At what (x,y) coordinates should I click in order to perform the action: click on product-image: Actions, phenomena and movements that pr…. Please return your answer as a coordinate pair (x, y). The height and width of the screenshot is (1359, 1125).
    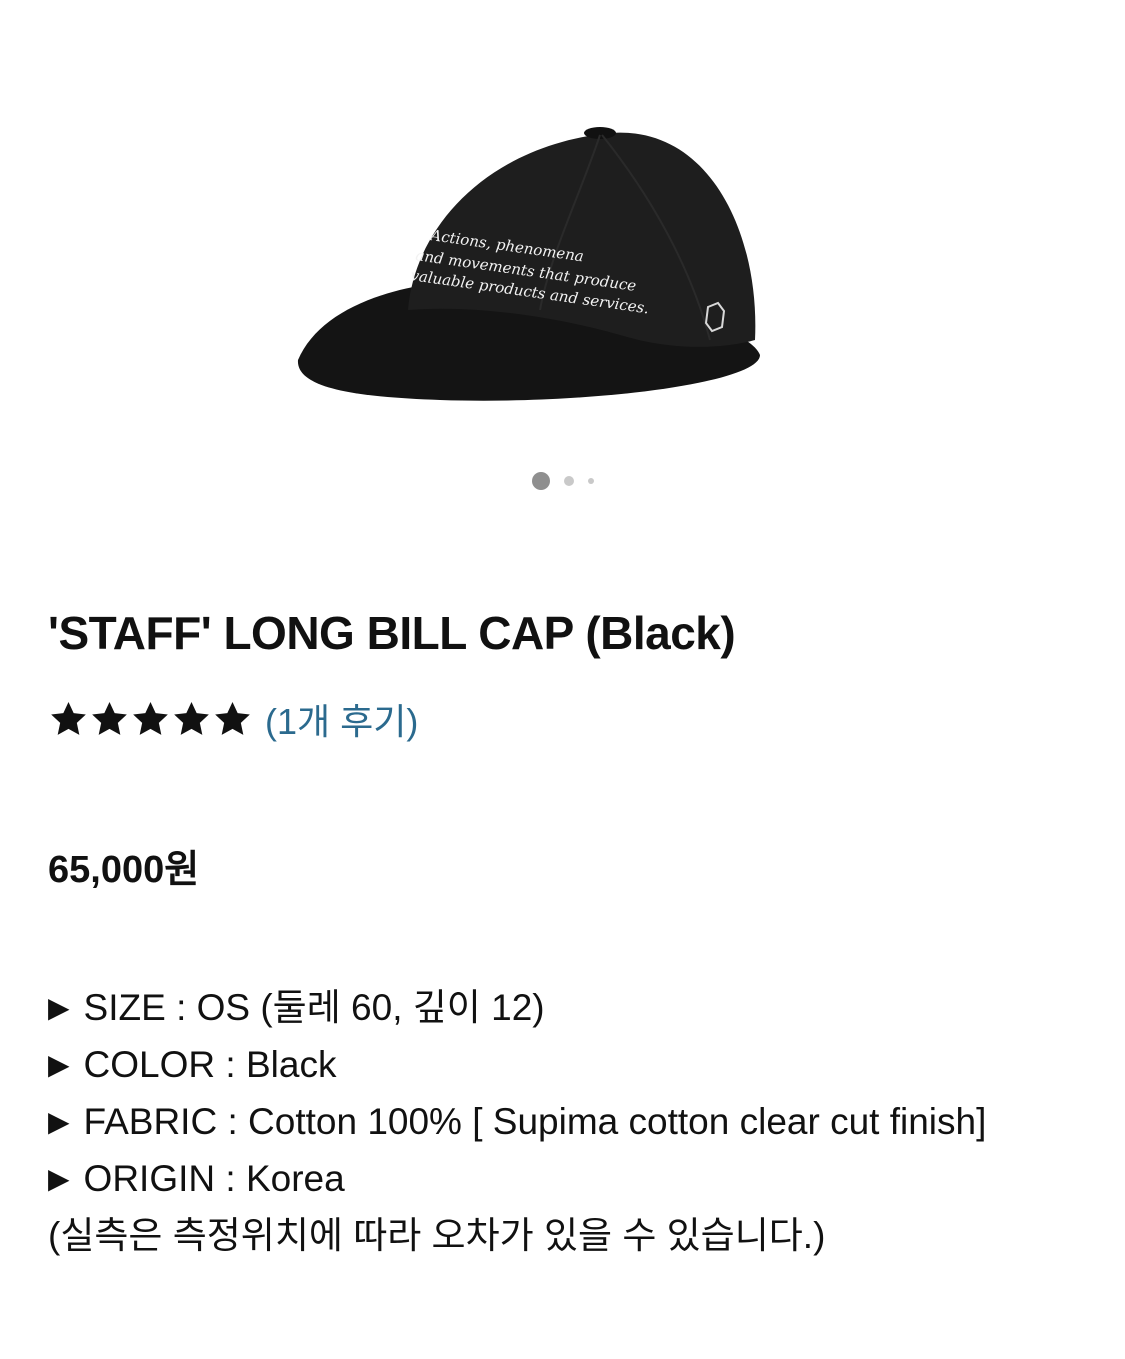
    Looking at the image, I should click on (528, 264).